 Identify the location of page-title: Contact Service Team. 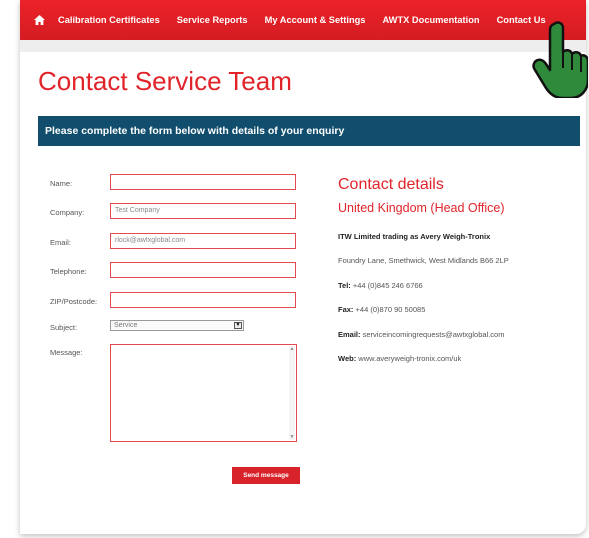
(165, 81).